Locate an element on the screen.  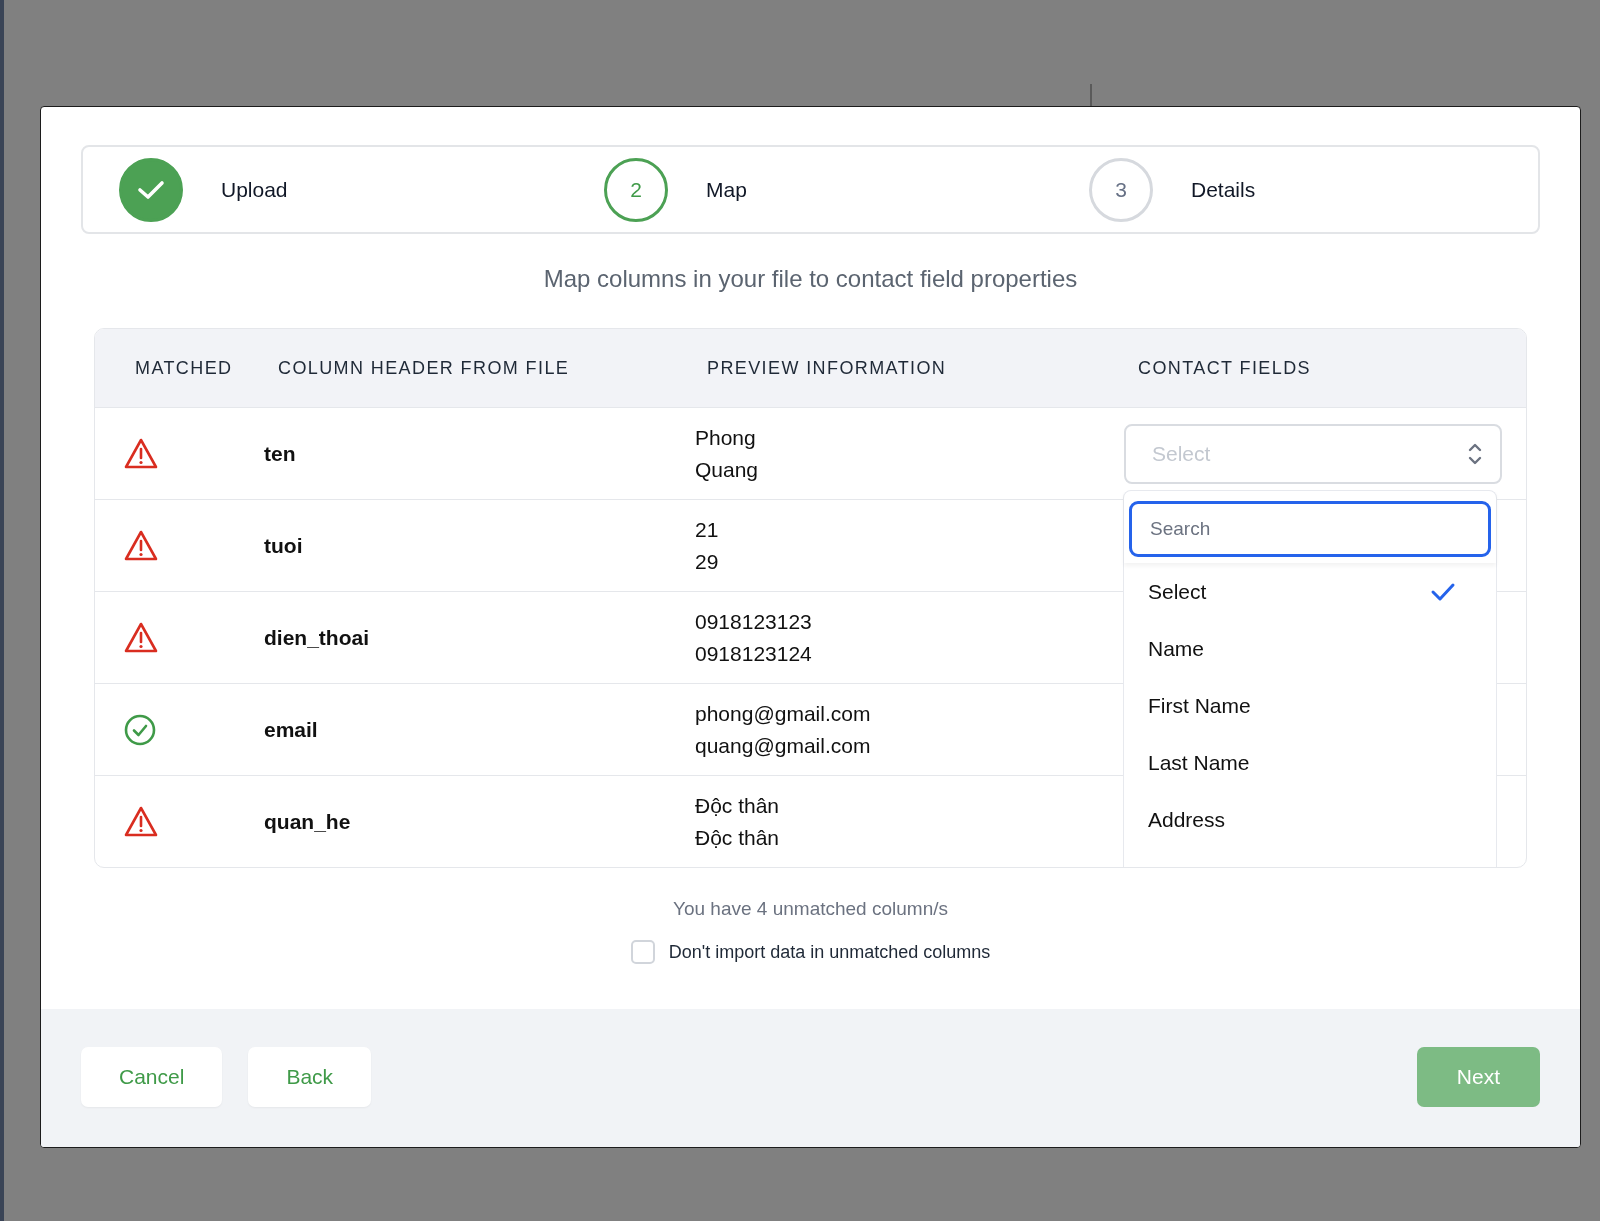
step-label: Map is located at coordinates (726, 189).